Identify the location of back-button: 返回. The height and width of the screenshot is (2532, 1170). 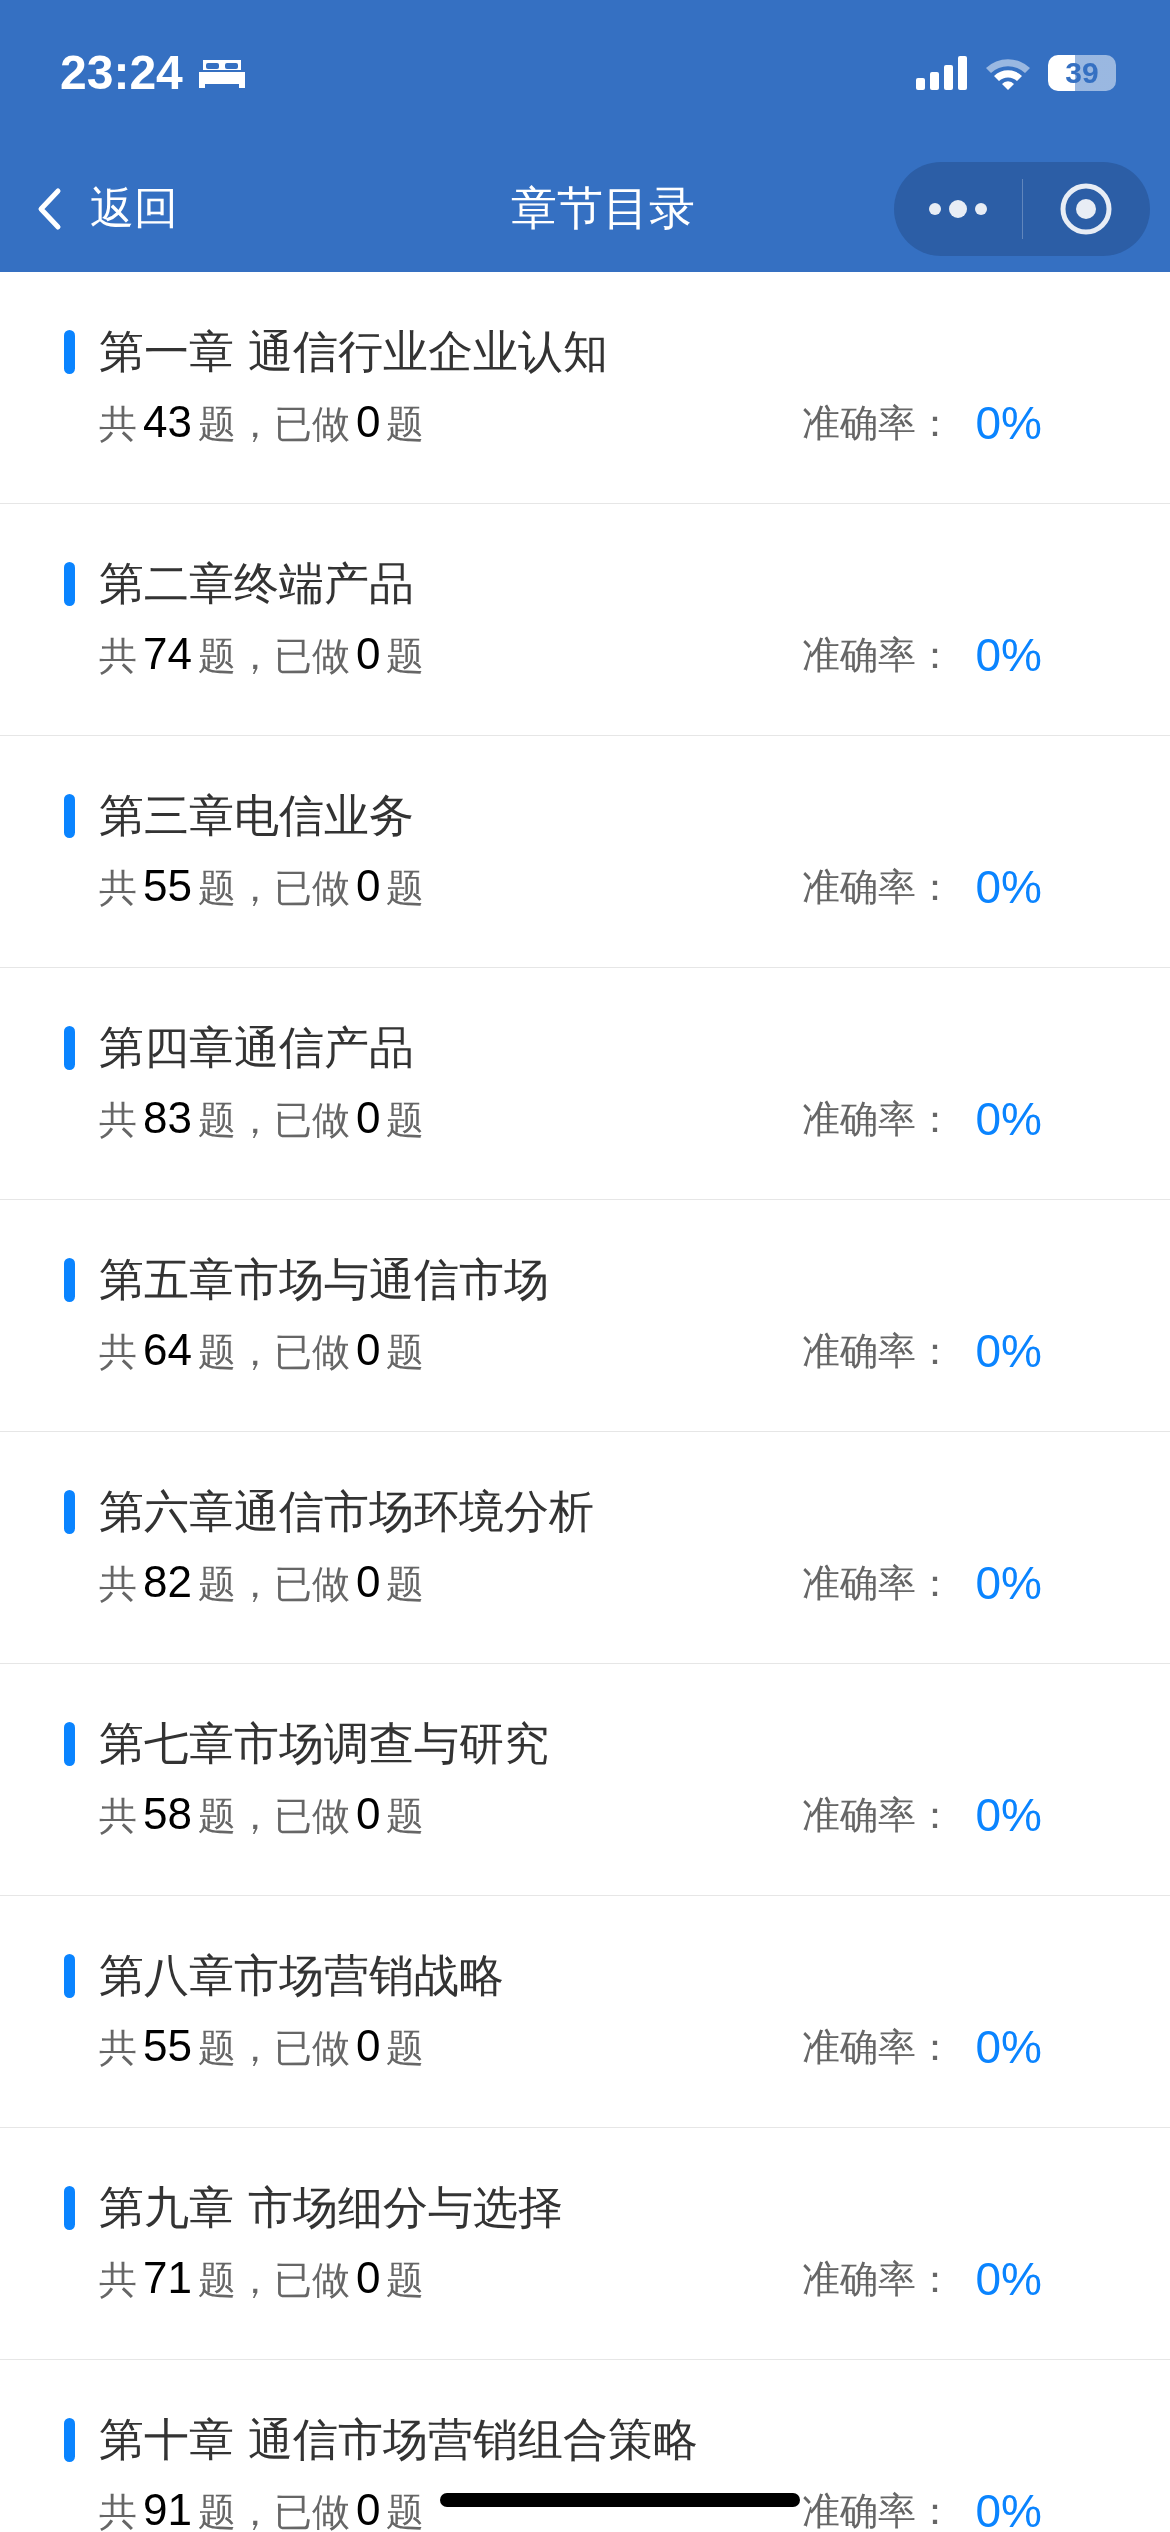
(107, 208).